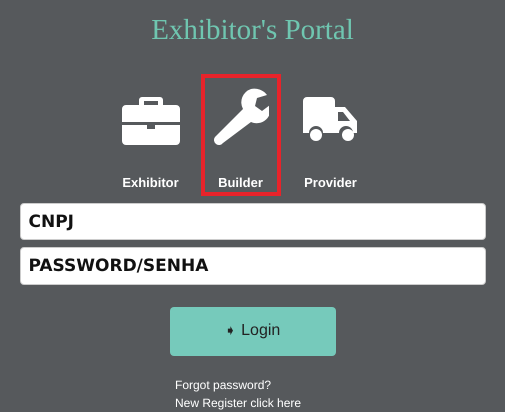 The width and height of the screenshot is (505, 412). What do you see at coordinates (253, 266) in the screenshot?
I see `input-field: PASSWORD/SENHA` at bounding box center [253, 266].